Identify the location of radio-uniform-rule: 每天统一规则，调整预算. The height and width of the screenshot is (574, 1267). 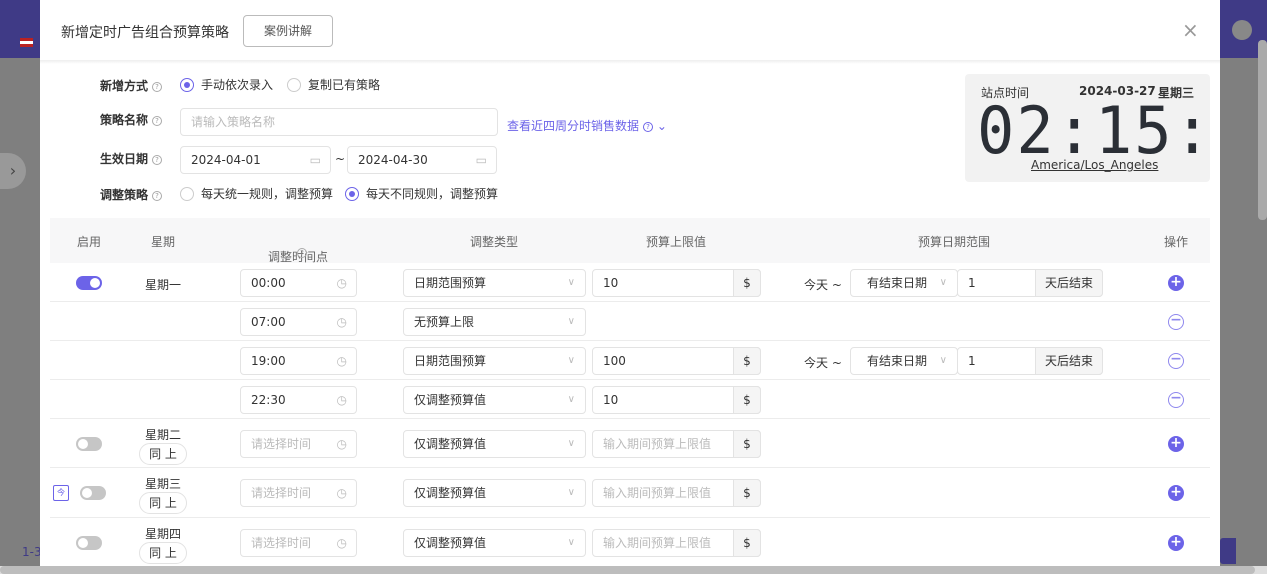
(256, 193).